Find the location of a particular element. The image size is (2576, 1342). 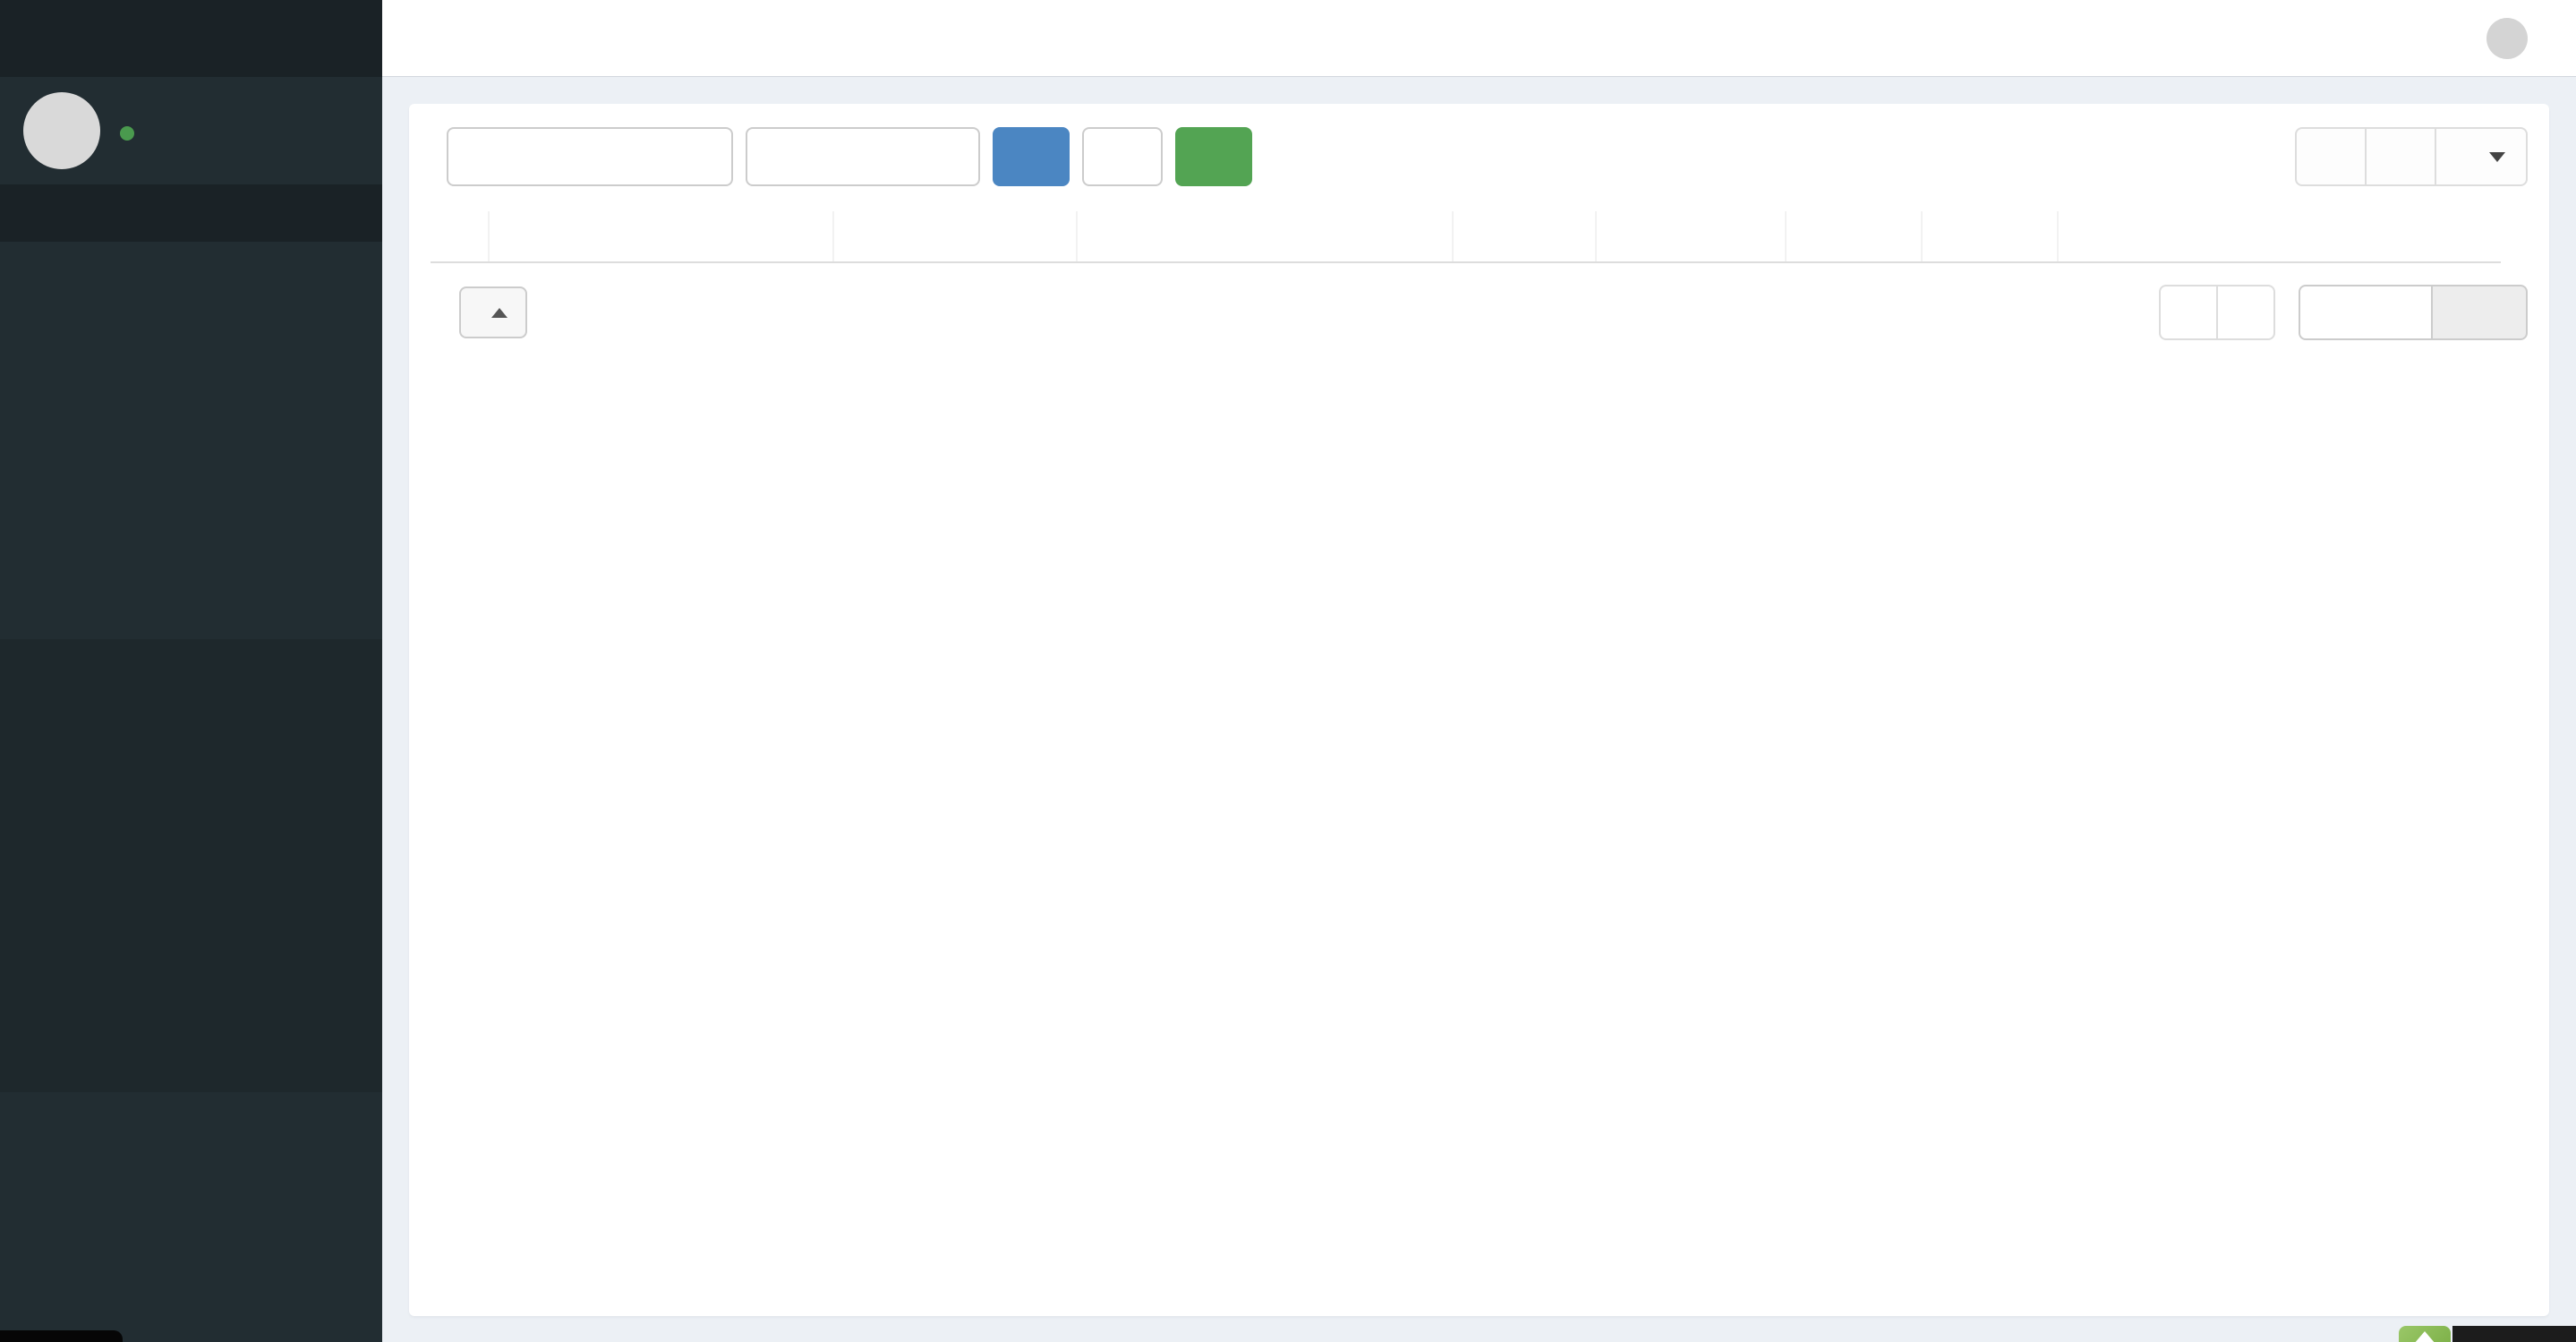

toggle-view-button is located at coordinates (2331, 156).